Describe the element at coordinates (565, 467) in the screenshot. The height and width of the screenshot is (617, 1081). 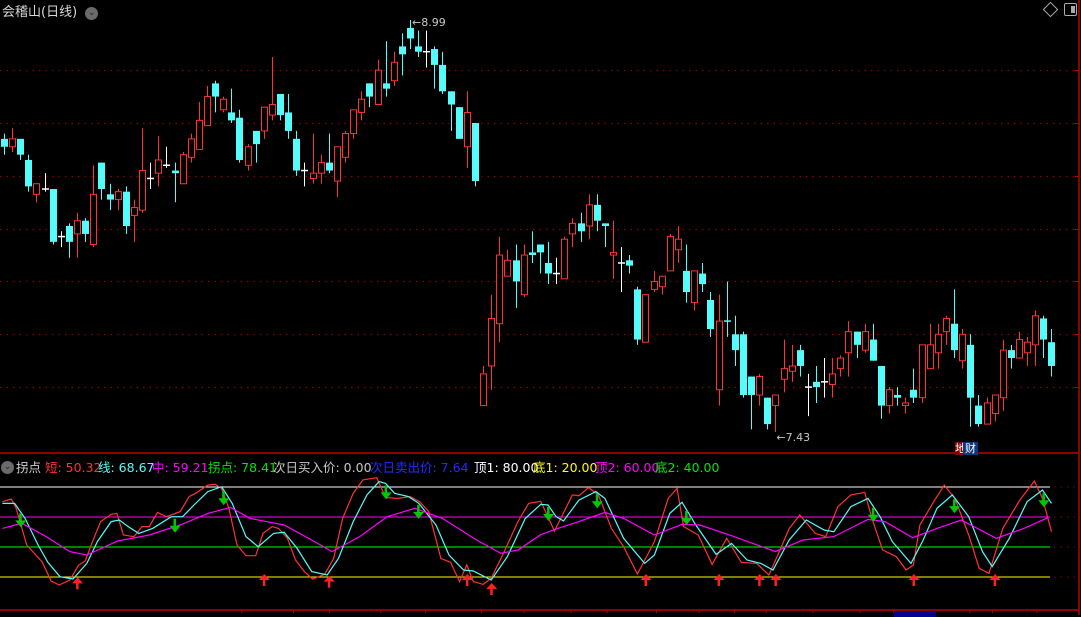
I see `value-bottom1: 底1: 20.00` at that location.